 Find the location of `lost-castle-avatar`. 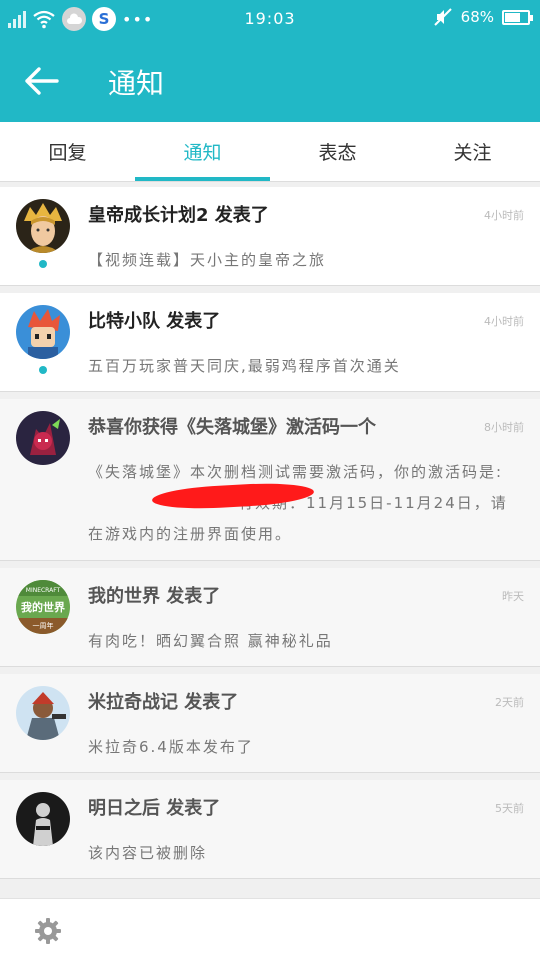

lost-castle-avatar is located at coordinates (43, 438).